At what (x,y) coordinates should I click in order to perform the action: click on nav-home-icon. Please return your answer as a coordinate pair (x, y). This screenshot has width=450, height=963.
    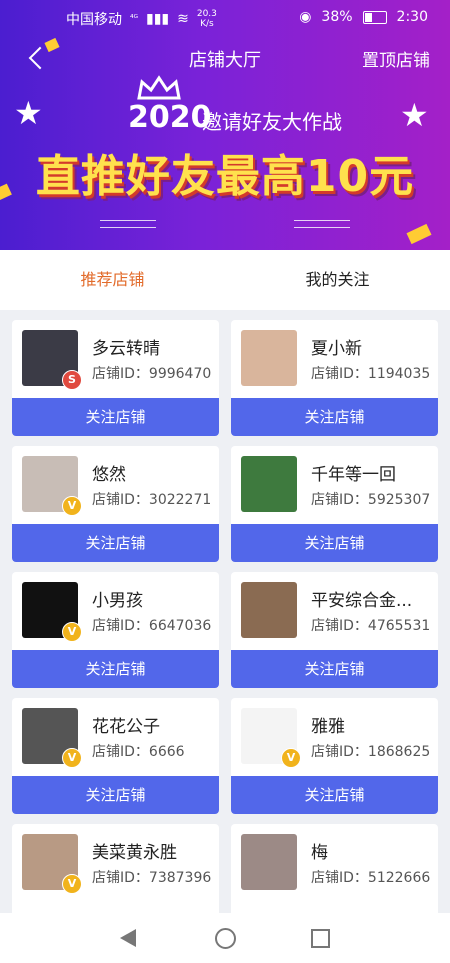
    Looking at the image, I should click on (225, 938).